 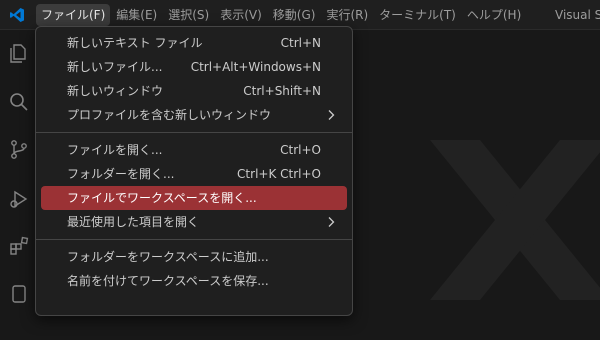 I want to click on menu-view: 表示(V), so click(x=241, y=15).